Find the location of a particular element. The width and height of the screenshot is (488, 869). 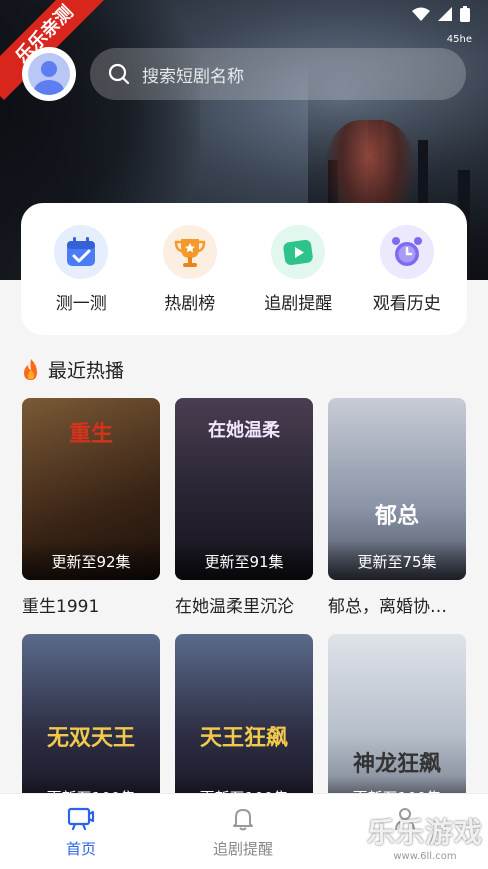

drama-poster: 无双天王 更新至100集 is located at coordinates (91, 725).